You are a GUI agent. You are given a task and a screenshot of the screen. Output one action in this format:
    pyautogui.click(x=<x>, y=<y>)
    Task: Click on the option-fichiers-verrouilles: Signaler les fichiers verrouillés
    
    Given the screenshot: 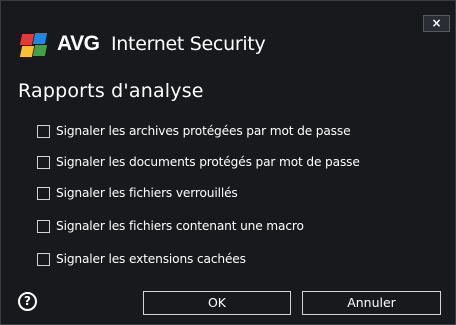 What is the action you would take?
    pyautogui.click(x=237, y=193)
    